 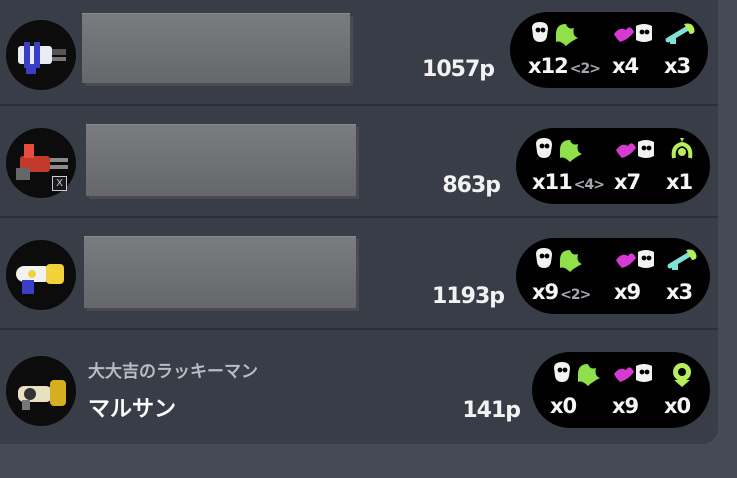 I want to click on kills-count: x9, so click(x=545, y=292).